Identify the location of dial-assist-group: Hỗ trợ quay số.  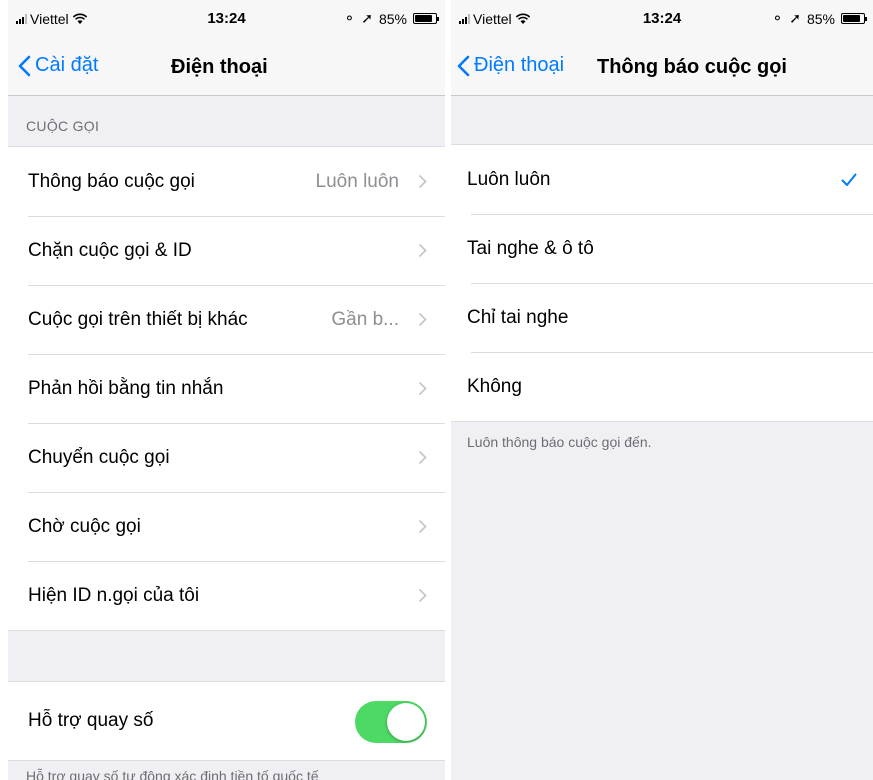
(226, 721).